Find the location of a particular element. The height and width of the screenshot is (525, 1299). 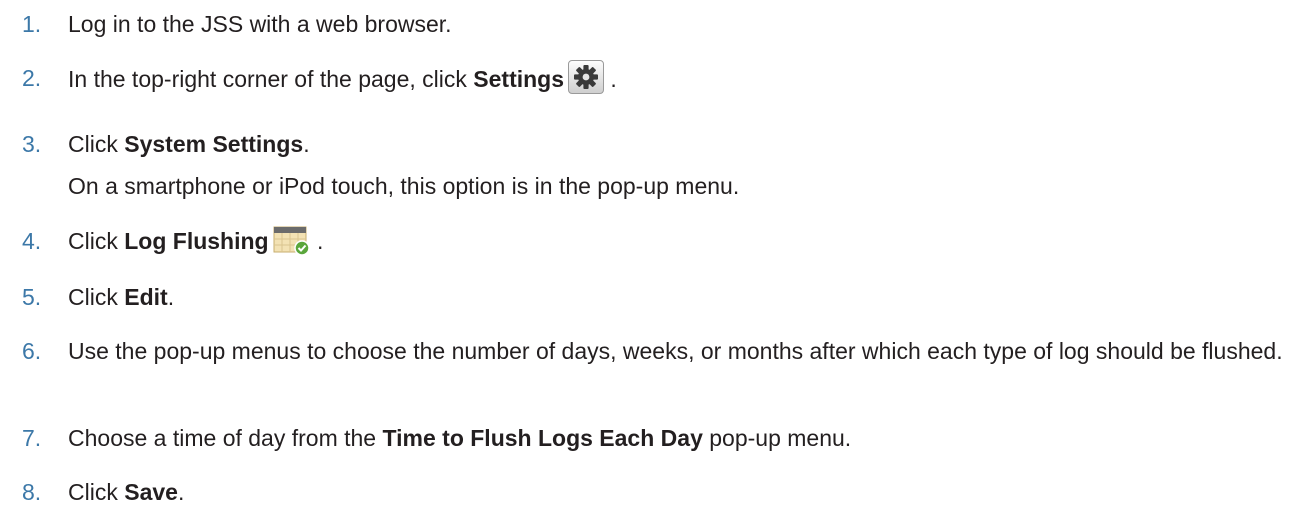

ui-term: Time to Flush Logs Each Day is located at coordinates (542, 438).